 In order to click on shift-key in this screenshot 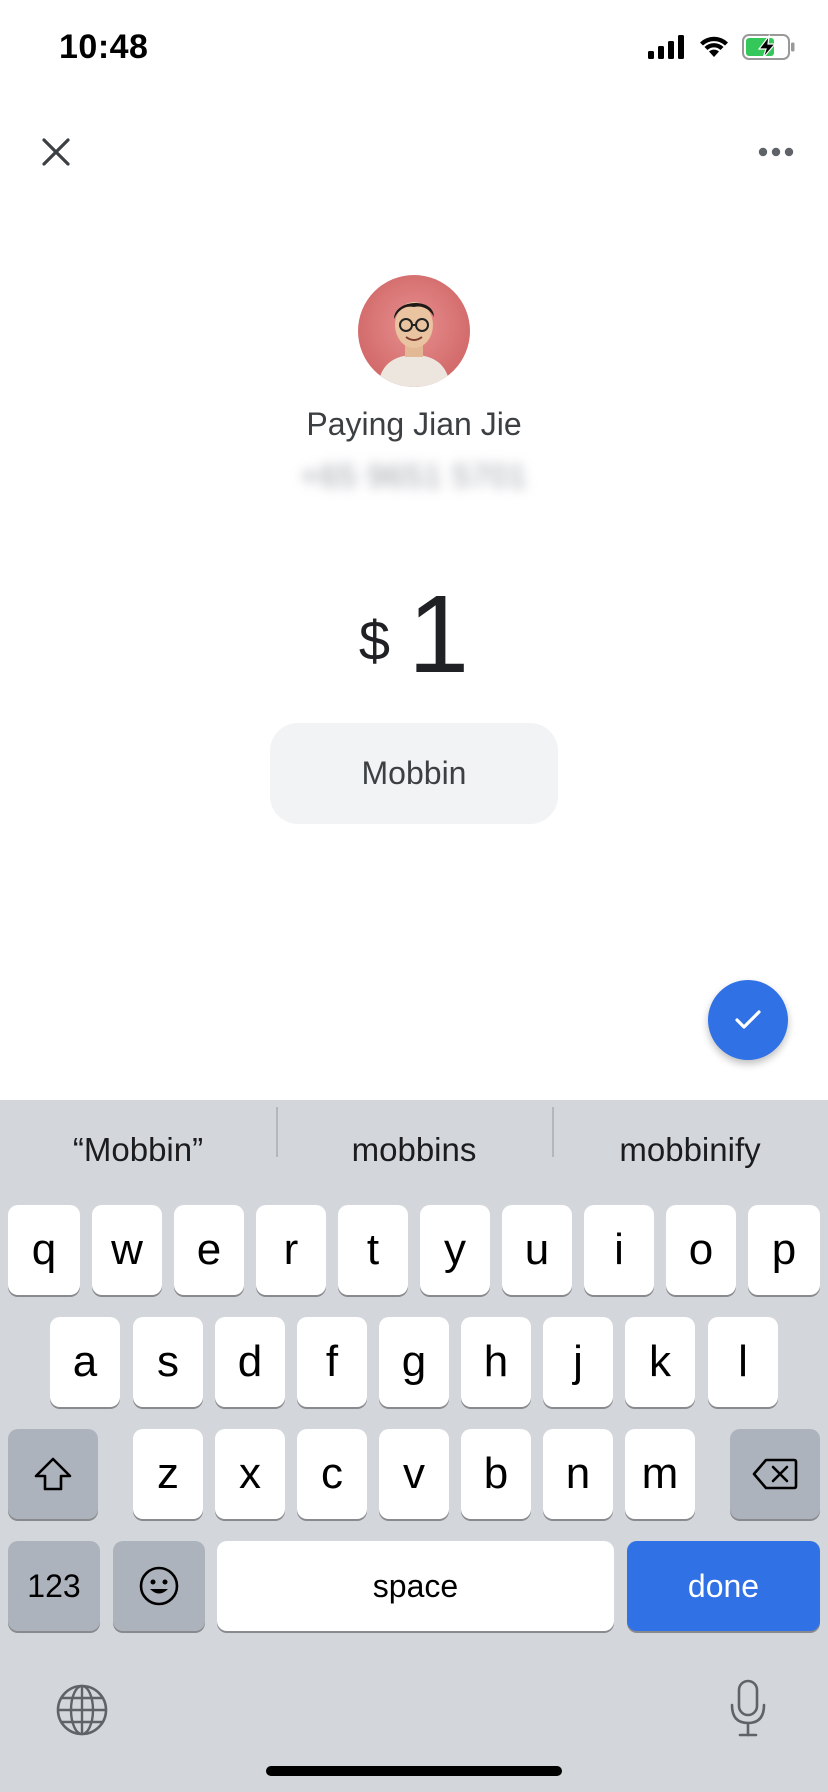, I will do `click(53, 1474)`.